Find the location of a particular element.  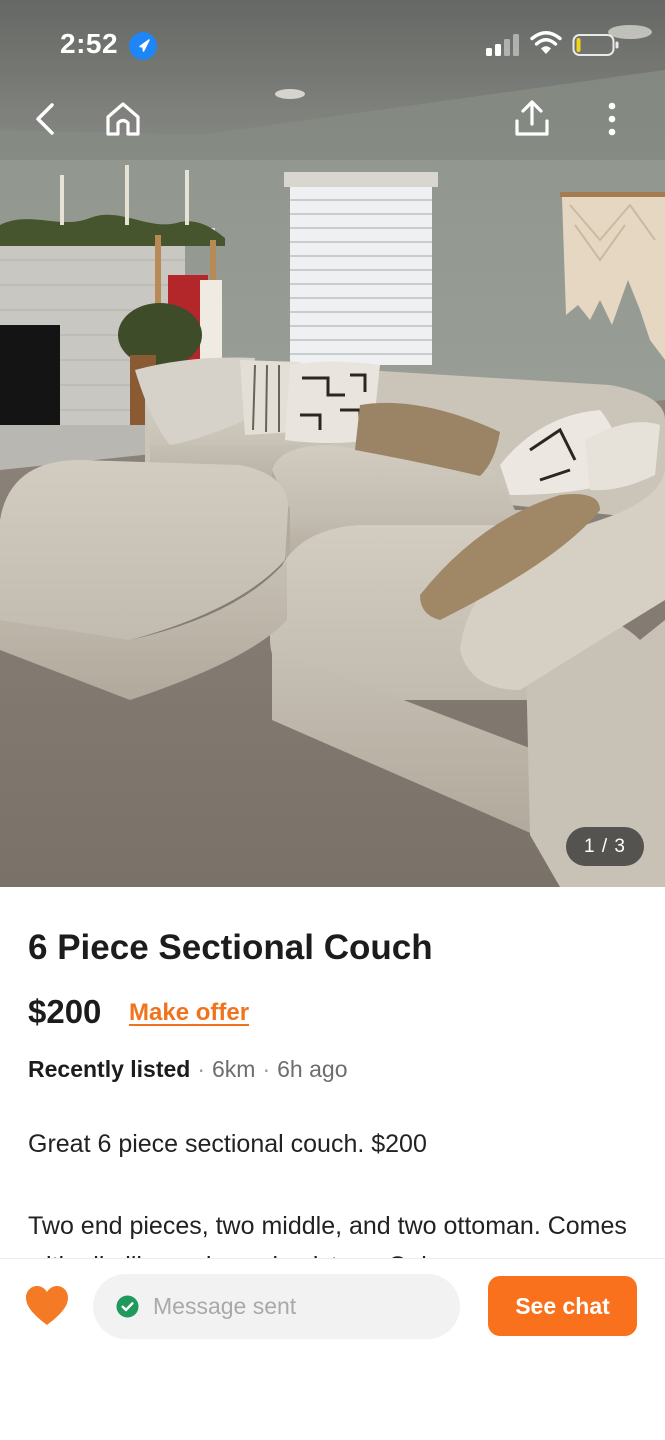

home-button is located at coordinates (123, 119).